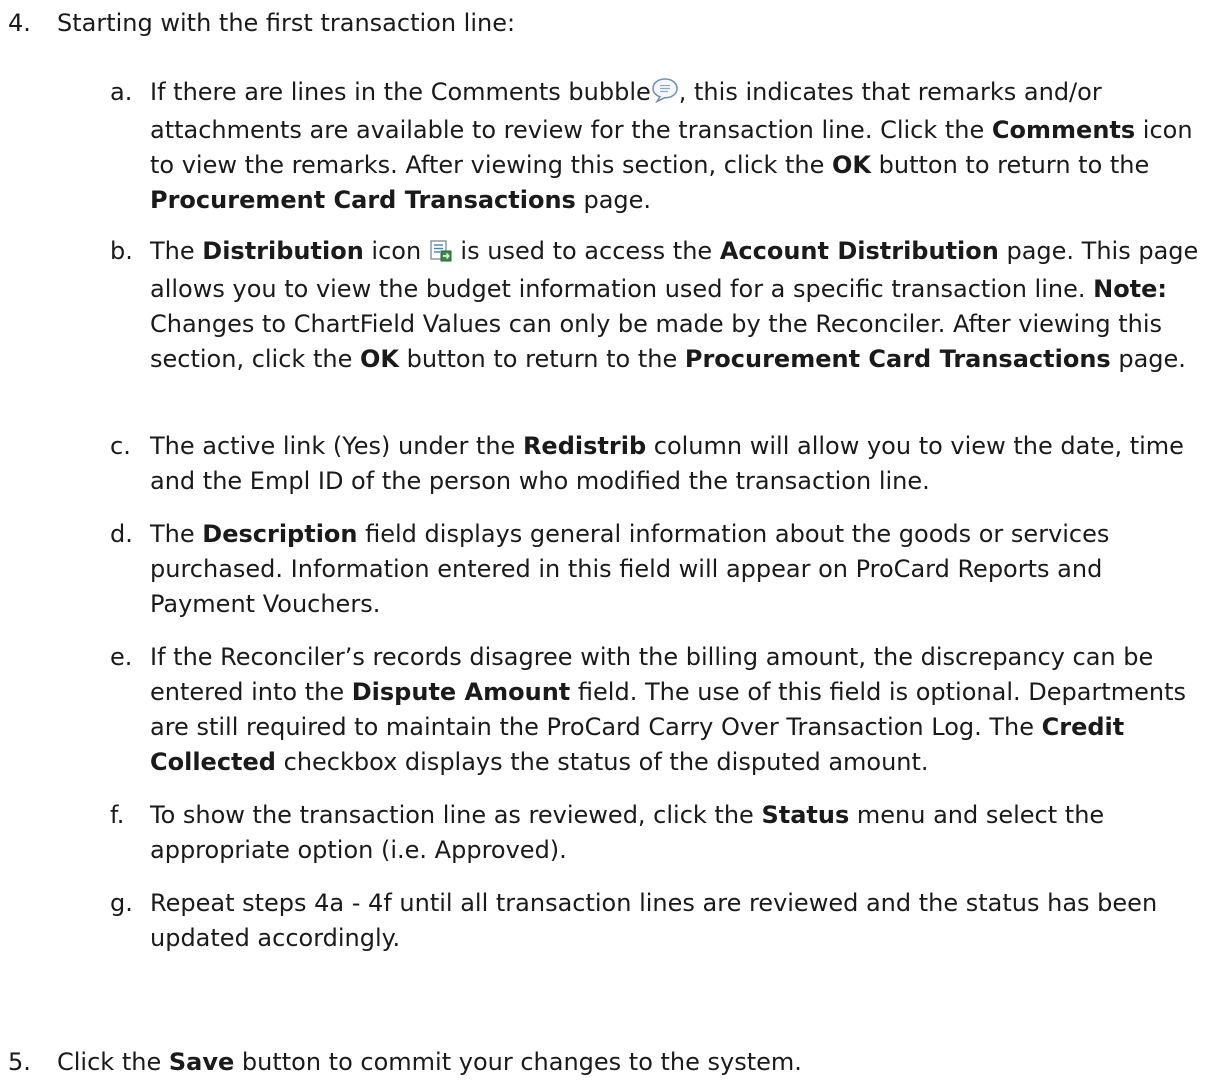 The image size is (1208, 1085). What do you see at coordinates (121, 903) in the screenshot?
I see `substep-letter: g.` at bounding box center [121, 903].